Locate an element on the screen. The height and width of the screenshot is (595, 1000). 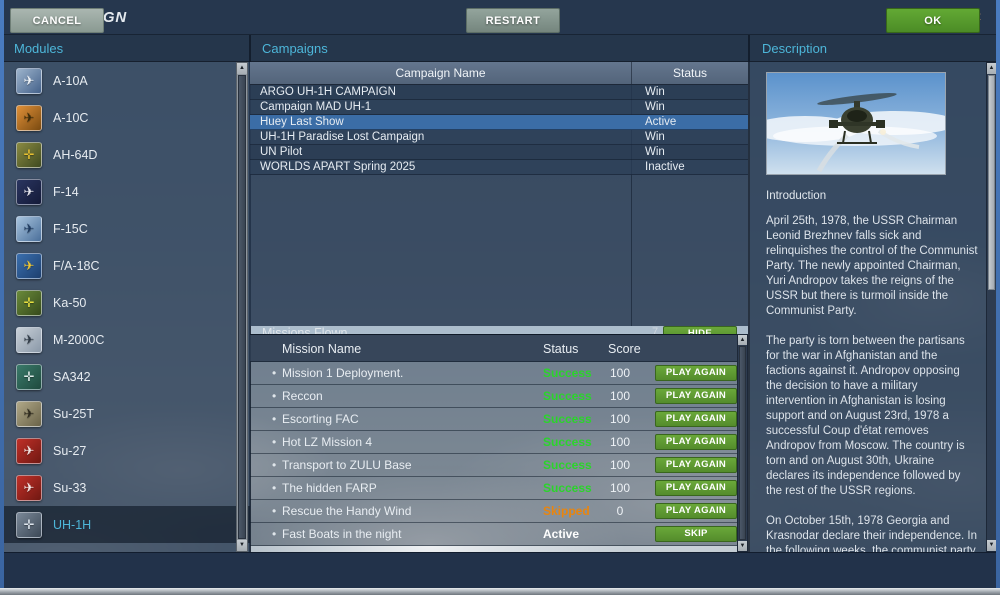
ok-button: OK is located at coordinates (933, 20).